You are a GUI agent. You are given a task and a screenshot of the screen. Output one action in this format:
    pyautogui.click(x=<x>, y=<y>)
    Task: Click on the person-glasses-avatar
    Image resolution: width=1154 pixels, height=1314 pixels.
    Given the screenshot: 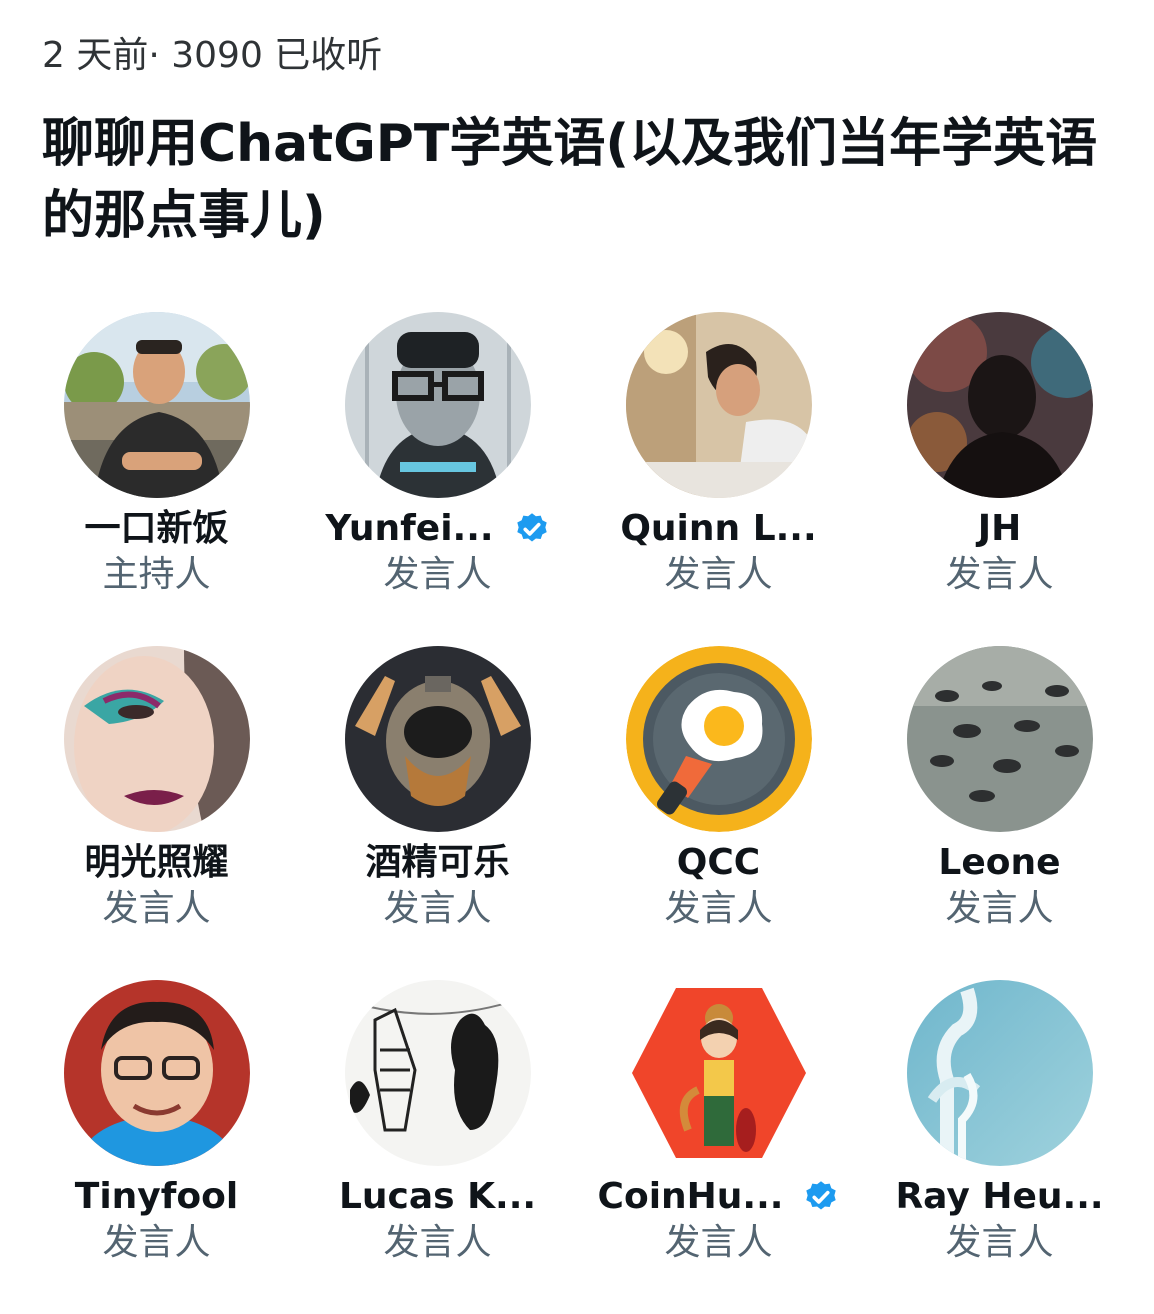 What is the action you would take?
    pyautogui.click(x=156, y=1073)
    